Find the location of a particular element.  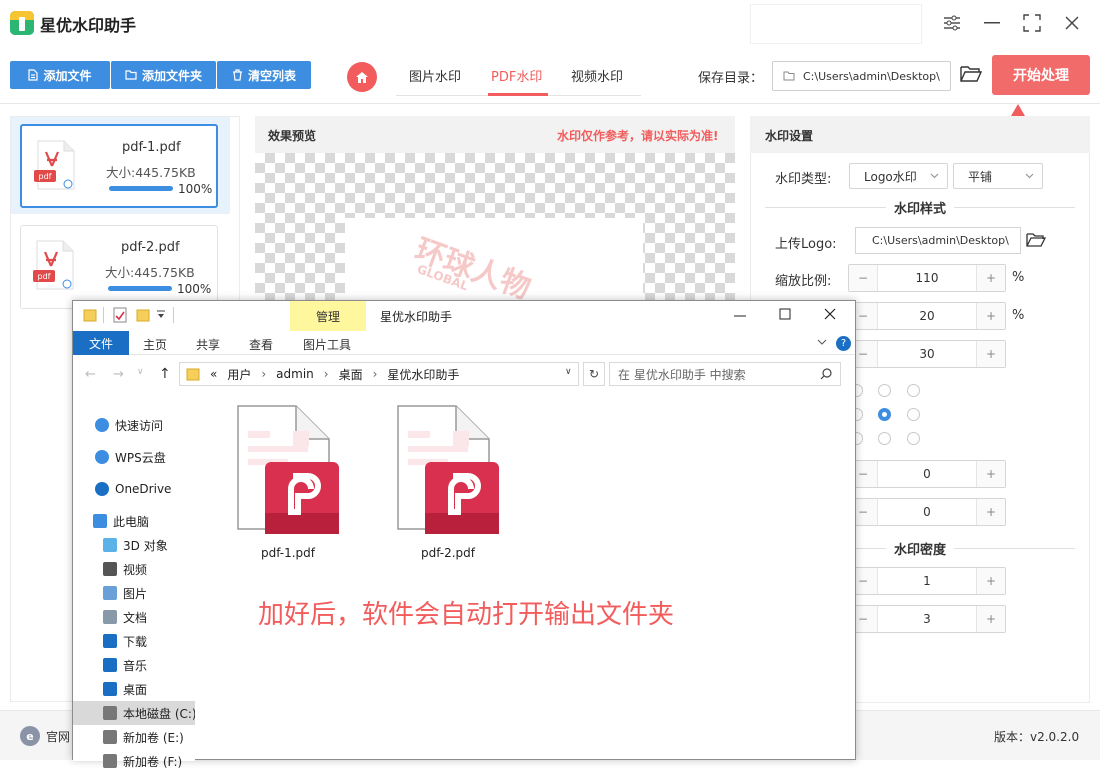

forward-arrow-icon: → is located at coordinates (118, 374).